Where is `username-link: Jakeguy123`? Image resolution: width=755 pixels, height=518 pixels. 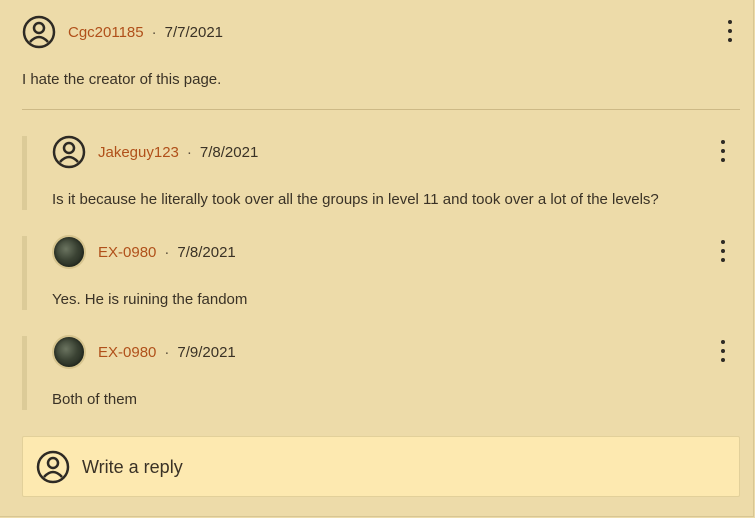
username-link: Jakeguy123 is located at coordinates (138, 152).